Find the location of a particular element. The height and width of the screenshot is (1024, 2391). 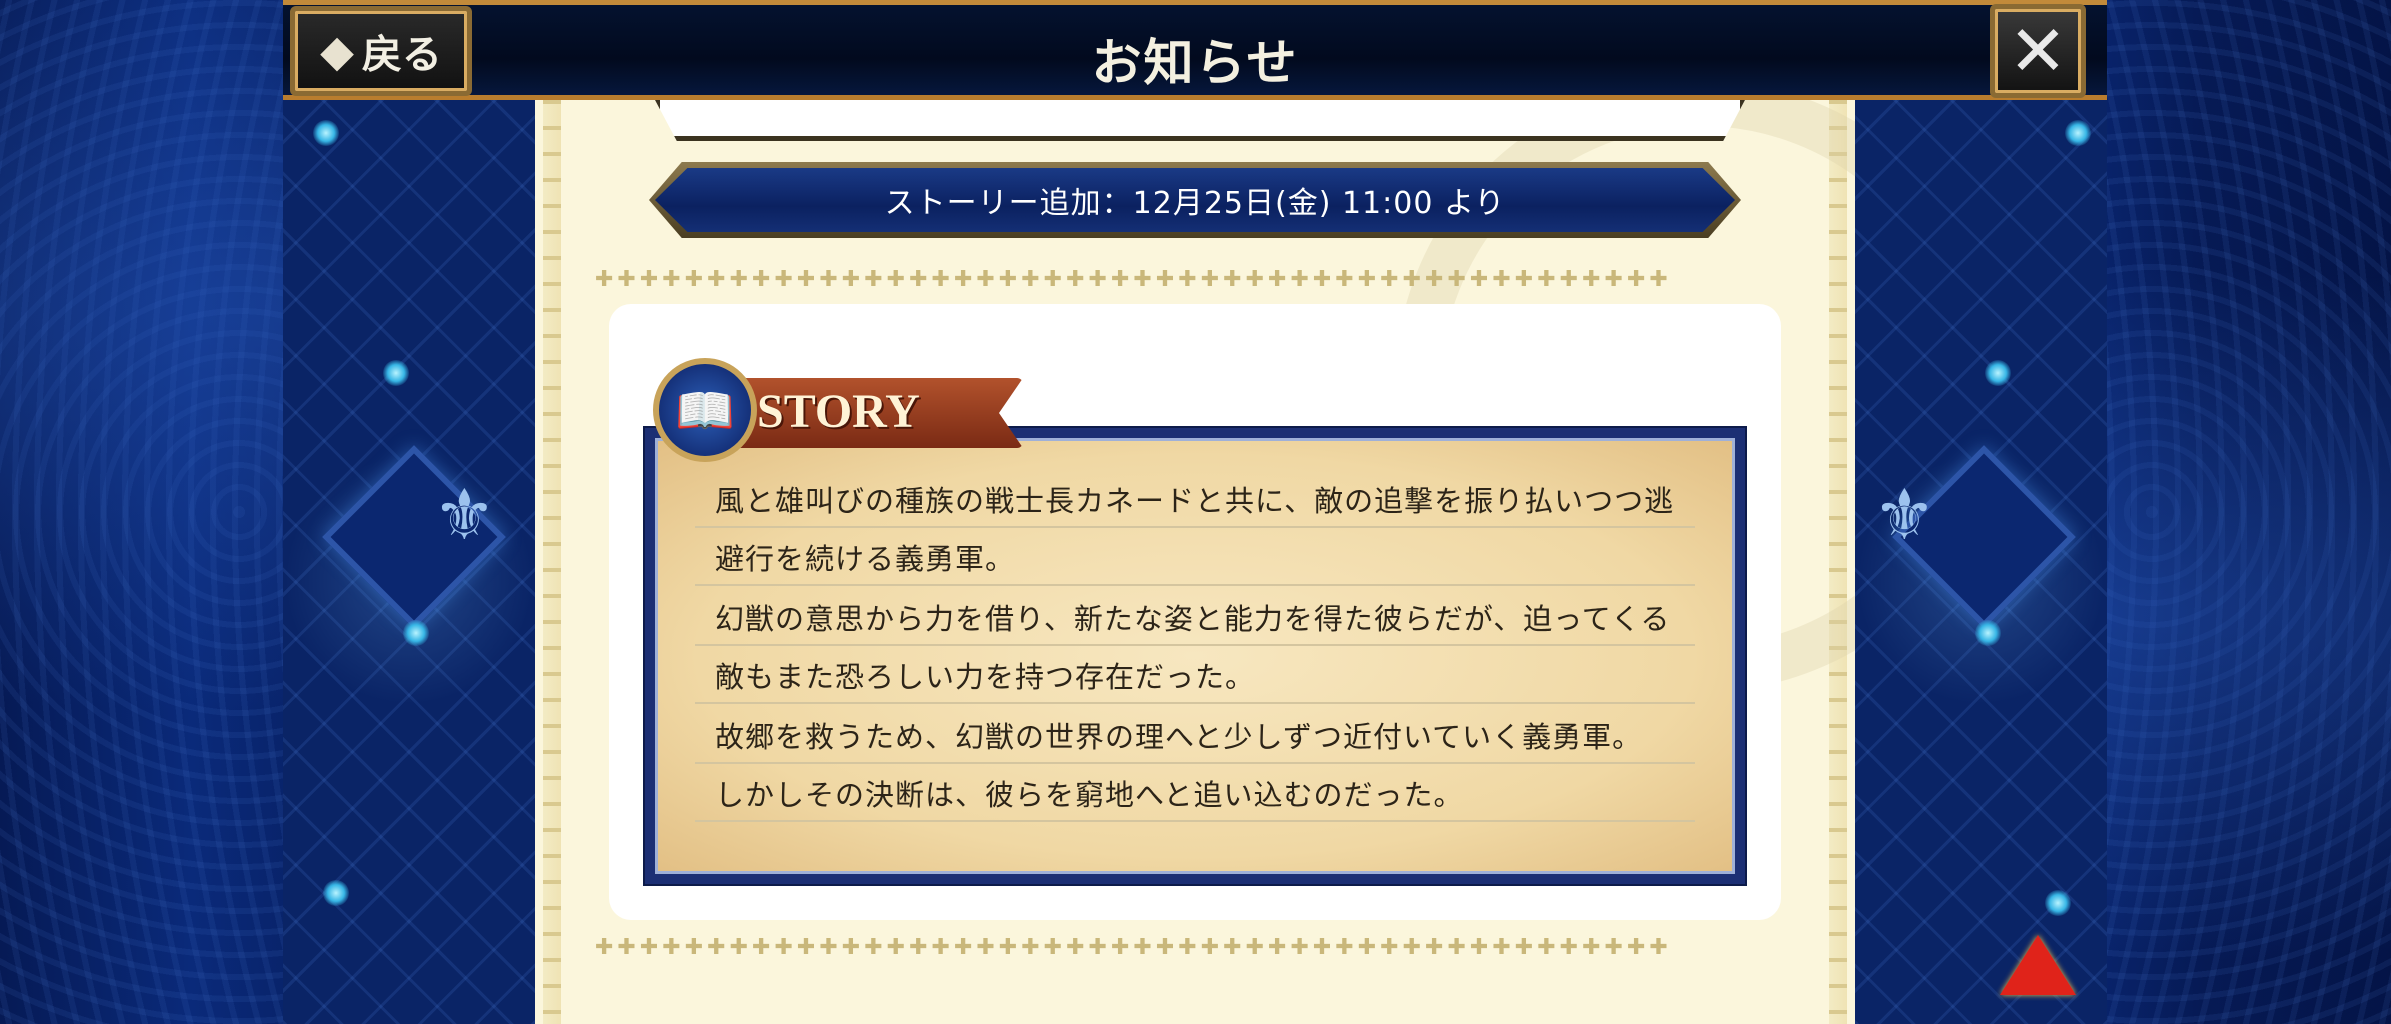

story-badge: STORY 📖 is located at coordinates (843, 414).